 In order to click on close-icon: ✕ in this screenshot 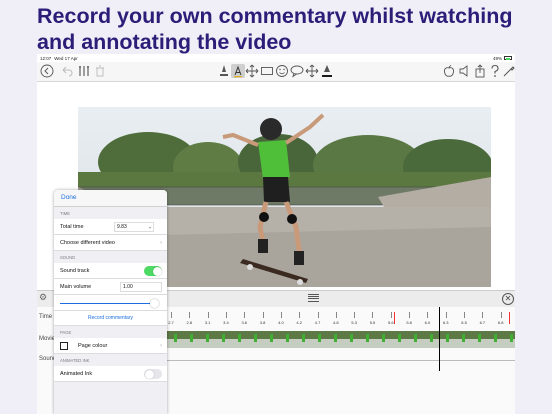, I will do `click(508, 299)`.